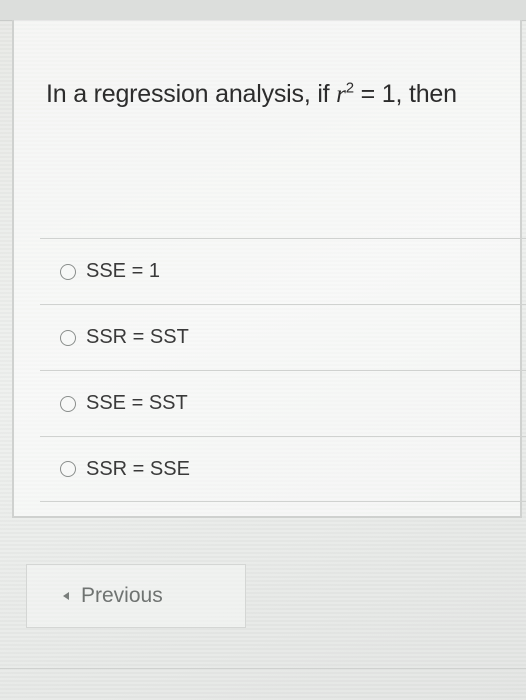 This screenshot has width=526, height=700. Describe the element at coordinates (283, 271) in the screenshot. I see `answer-option-1: SSE = 1` at that location.